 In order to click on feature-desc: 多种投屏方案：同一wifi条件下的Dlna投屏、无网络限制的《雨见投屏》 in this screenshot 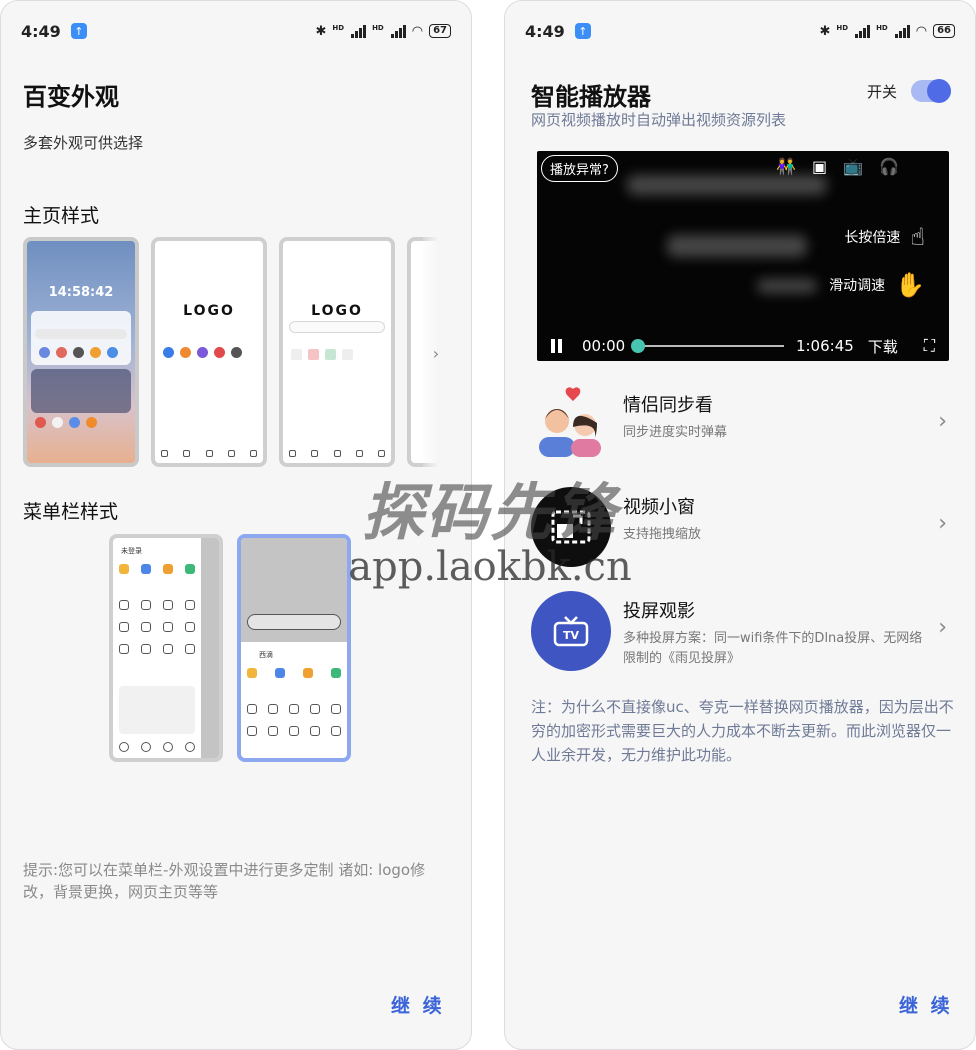, I will do `click(773, 648)`.